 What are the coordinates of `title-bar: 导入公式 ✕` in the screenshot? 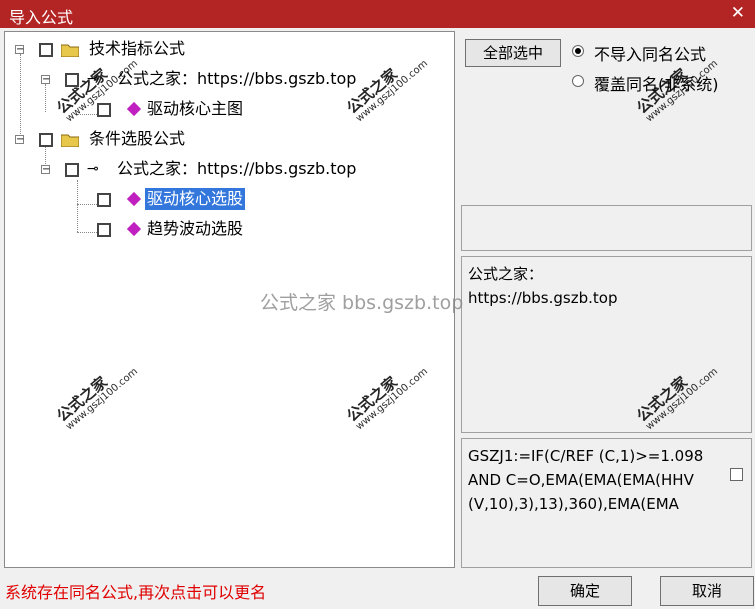 It's located at (377, 14).